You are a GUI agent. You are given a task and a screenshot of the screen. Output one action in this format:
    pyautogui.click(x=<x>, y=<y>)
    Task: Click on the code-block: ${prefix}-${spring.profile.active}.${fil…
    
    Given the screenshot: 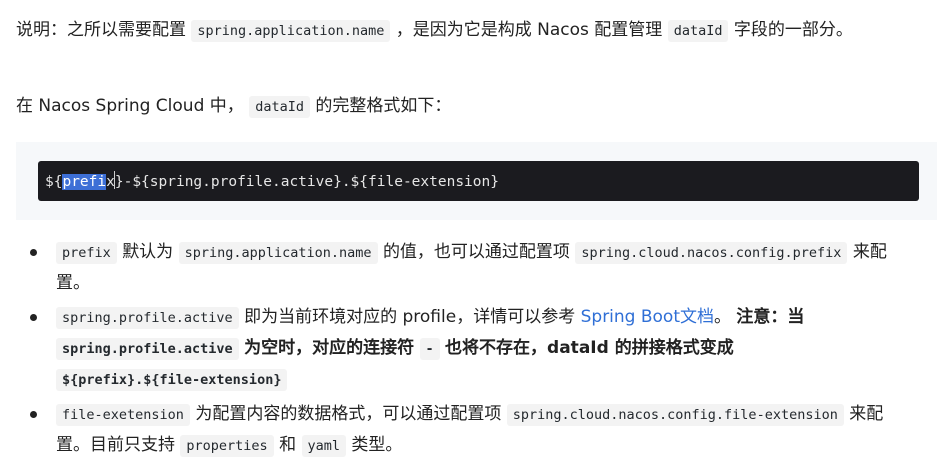 What is the action you would take?
    pyautogui.click(x=478, y=181)
    